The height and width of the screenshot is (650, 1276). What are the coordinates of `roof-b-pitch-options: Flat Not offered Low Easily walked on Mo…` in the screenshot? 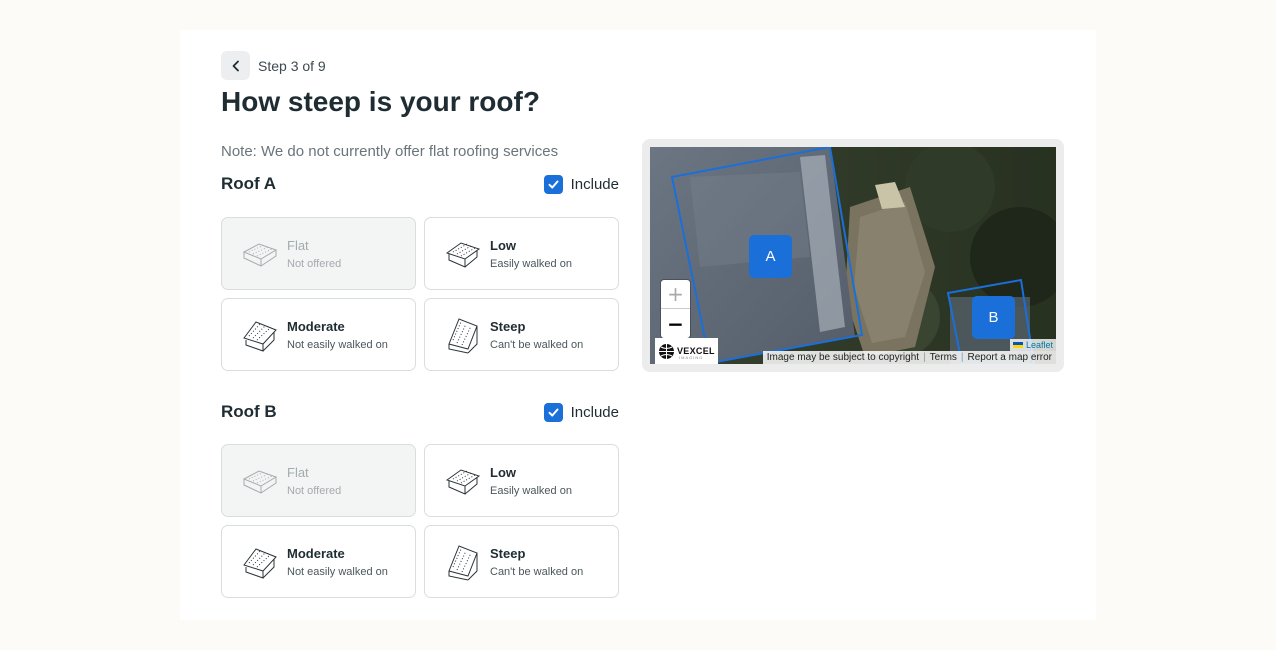 It's located at (420, 521).